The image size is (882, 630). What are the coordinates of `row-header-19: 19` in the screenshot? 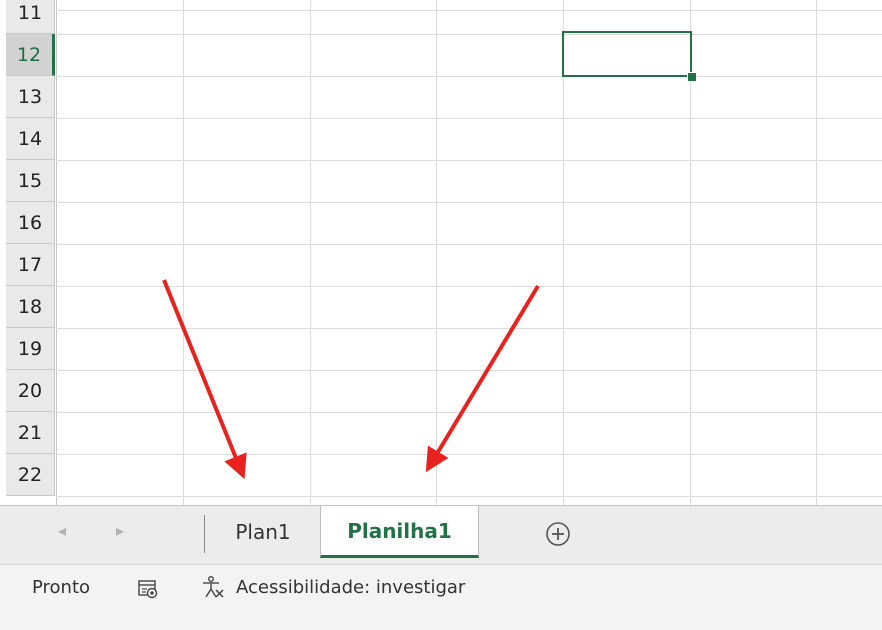 It's located at (30, 349).